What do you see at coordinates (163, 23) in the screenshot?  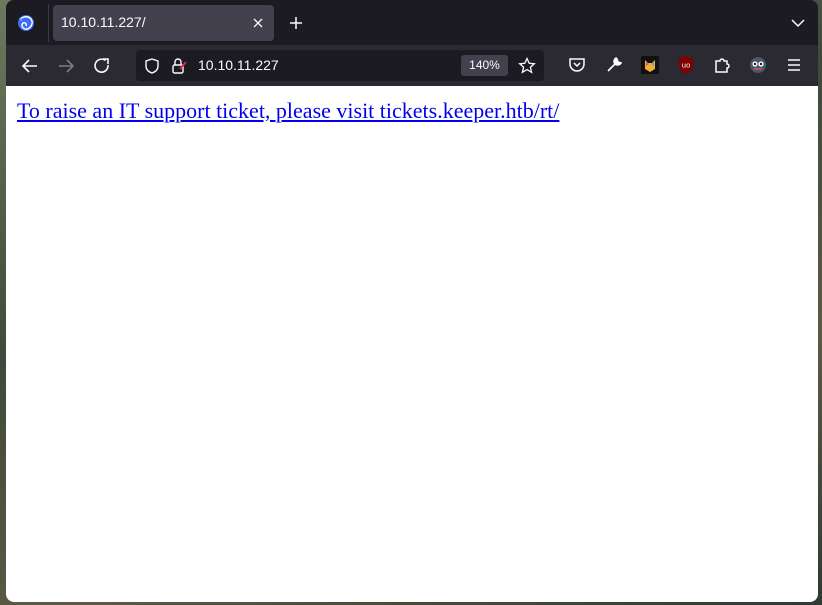 I see `tab-active: 10.10.11.227/` at bounding box center [163, 23].